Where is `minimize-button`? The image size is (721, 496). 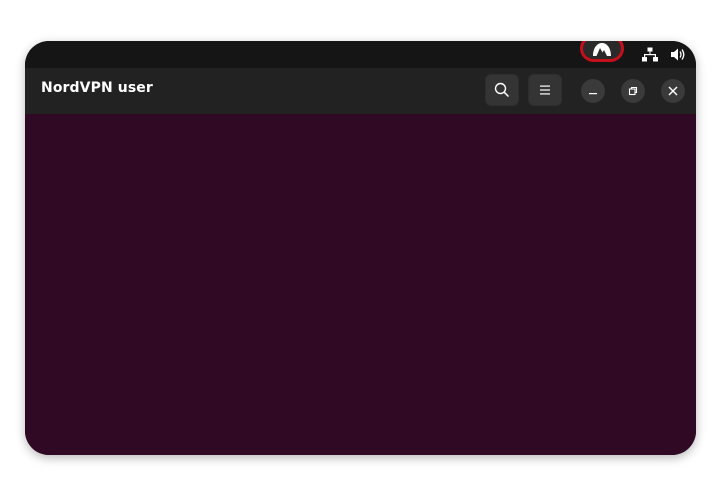
minimize-button is located at coordinates (593, 91).